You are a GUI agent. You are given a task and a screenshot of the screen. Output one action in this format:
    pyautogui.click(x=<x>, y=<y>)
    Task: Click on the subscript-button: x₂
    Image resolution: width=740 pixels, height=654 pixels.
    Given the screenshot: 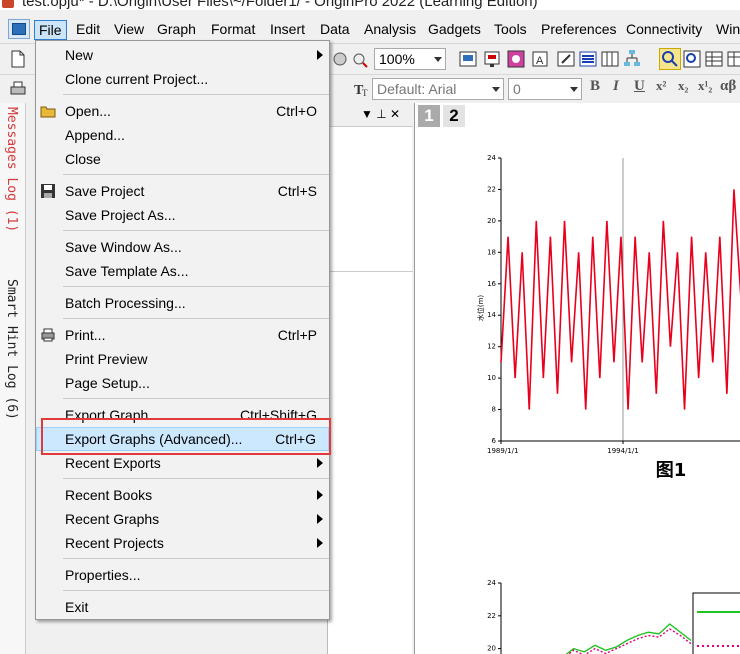 What is the action you would take?
    pyautogui.click(x=683, y=86)
    